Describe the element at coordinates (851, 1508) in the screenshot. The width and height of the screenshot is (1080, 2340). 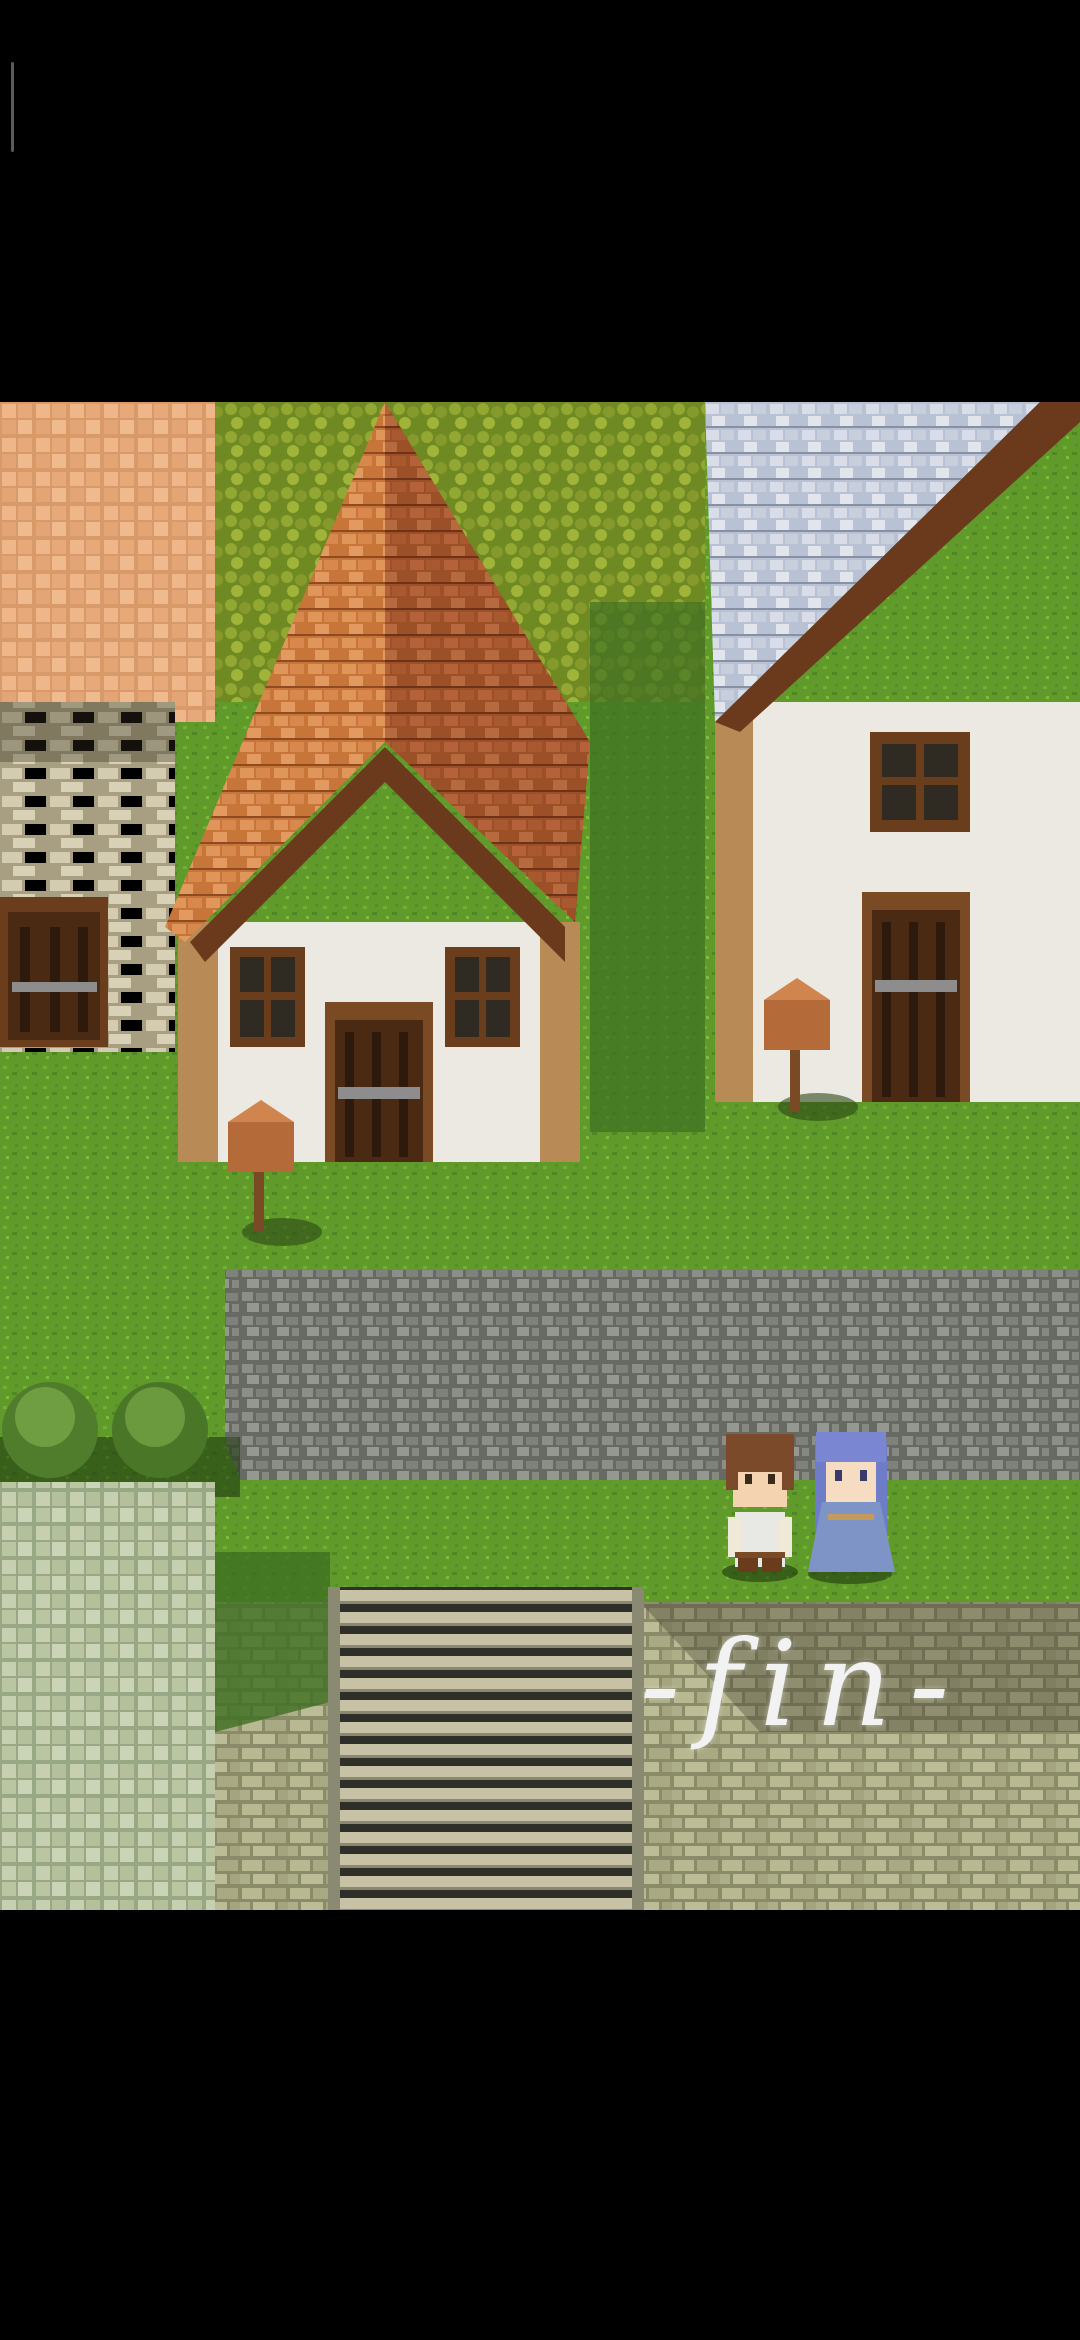
I see `heroine-character` at that location.